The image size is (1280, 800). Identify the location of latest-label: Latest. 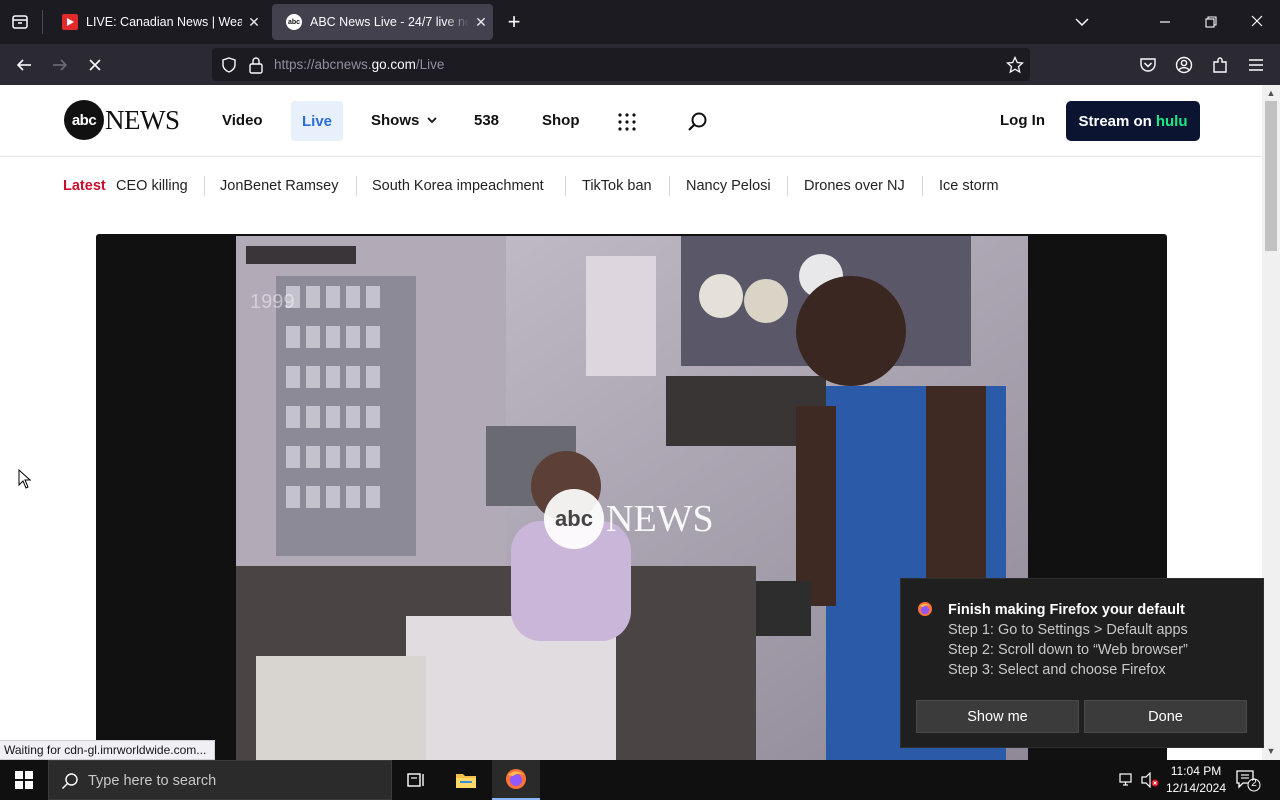
(84, 186).